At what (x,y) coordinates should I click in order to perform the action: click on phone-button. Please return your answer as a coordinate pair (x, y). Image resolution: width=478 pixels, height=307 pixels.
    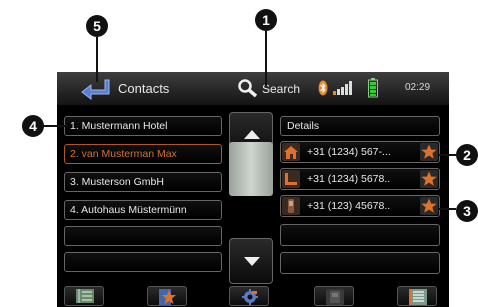
    Looking at the image, I should click on (334, 296).